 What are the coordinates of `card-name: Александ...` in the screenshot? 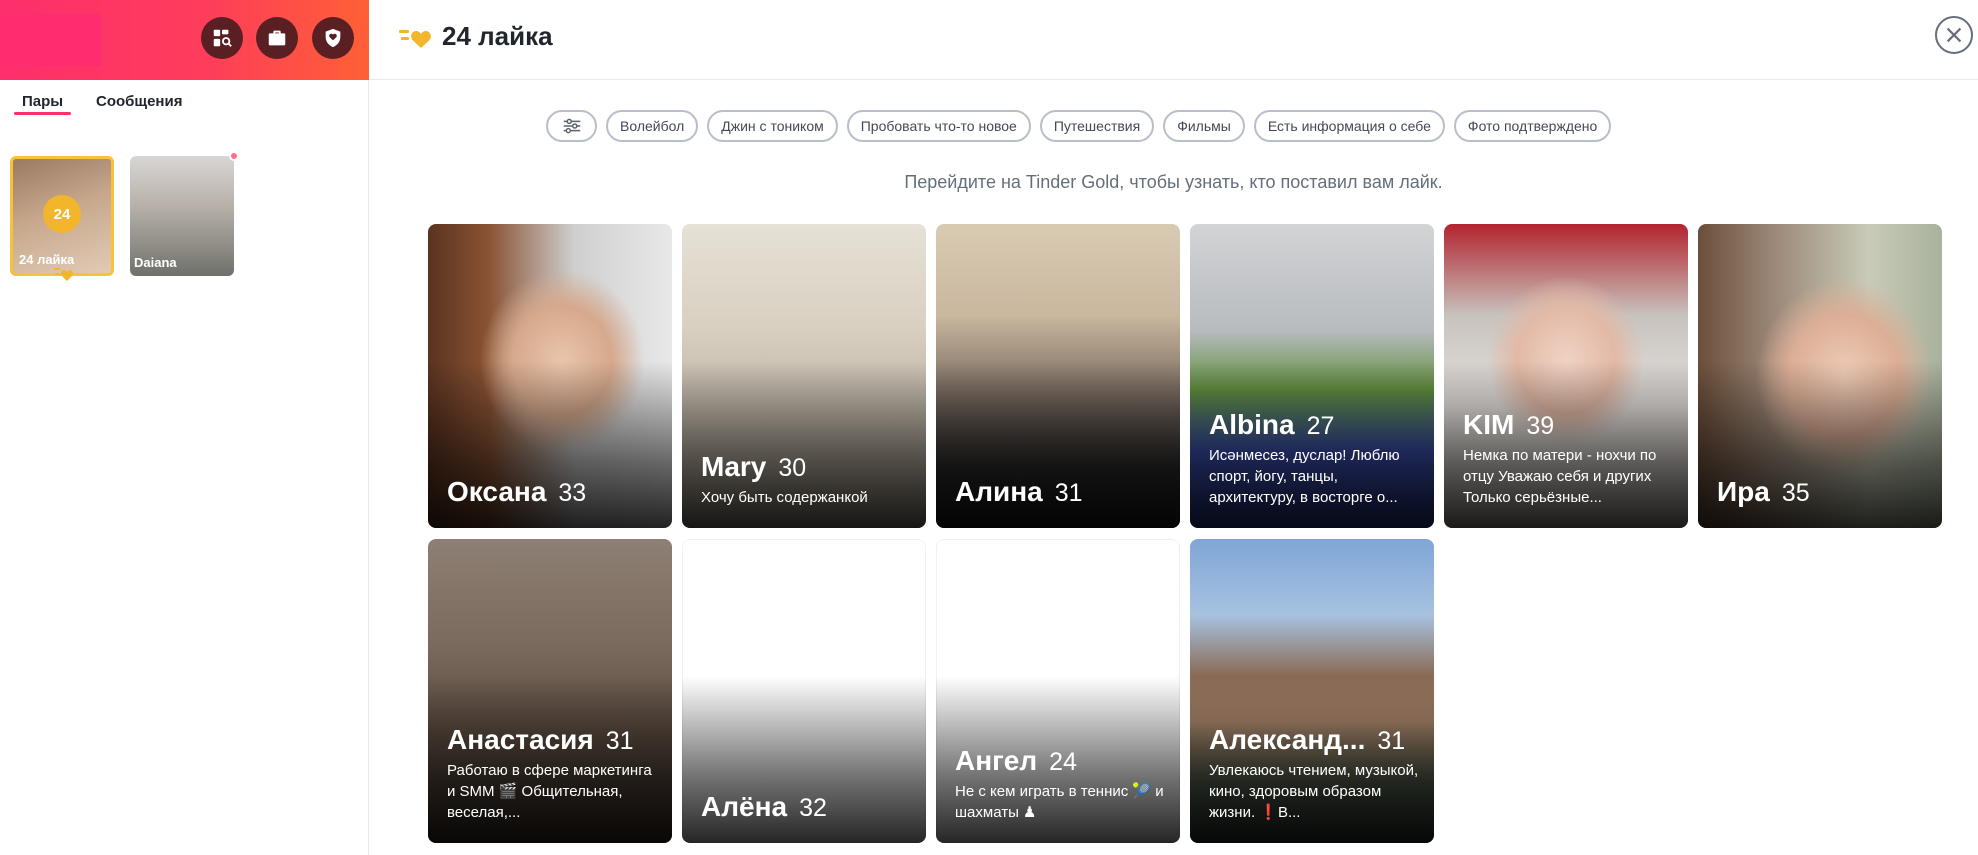 It's located at (1287, 739).